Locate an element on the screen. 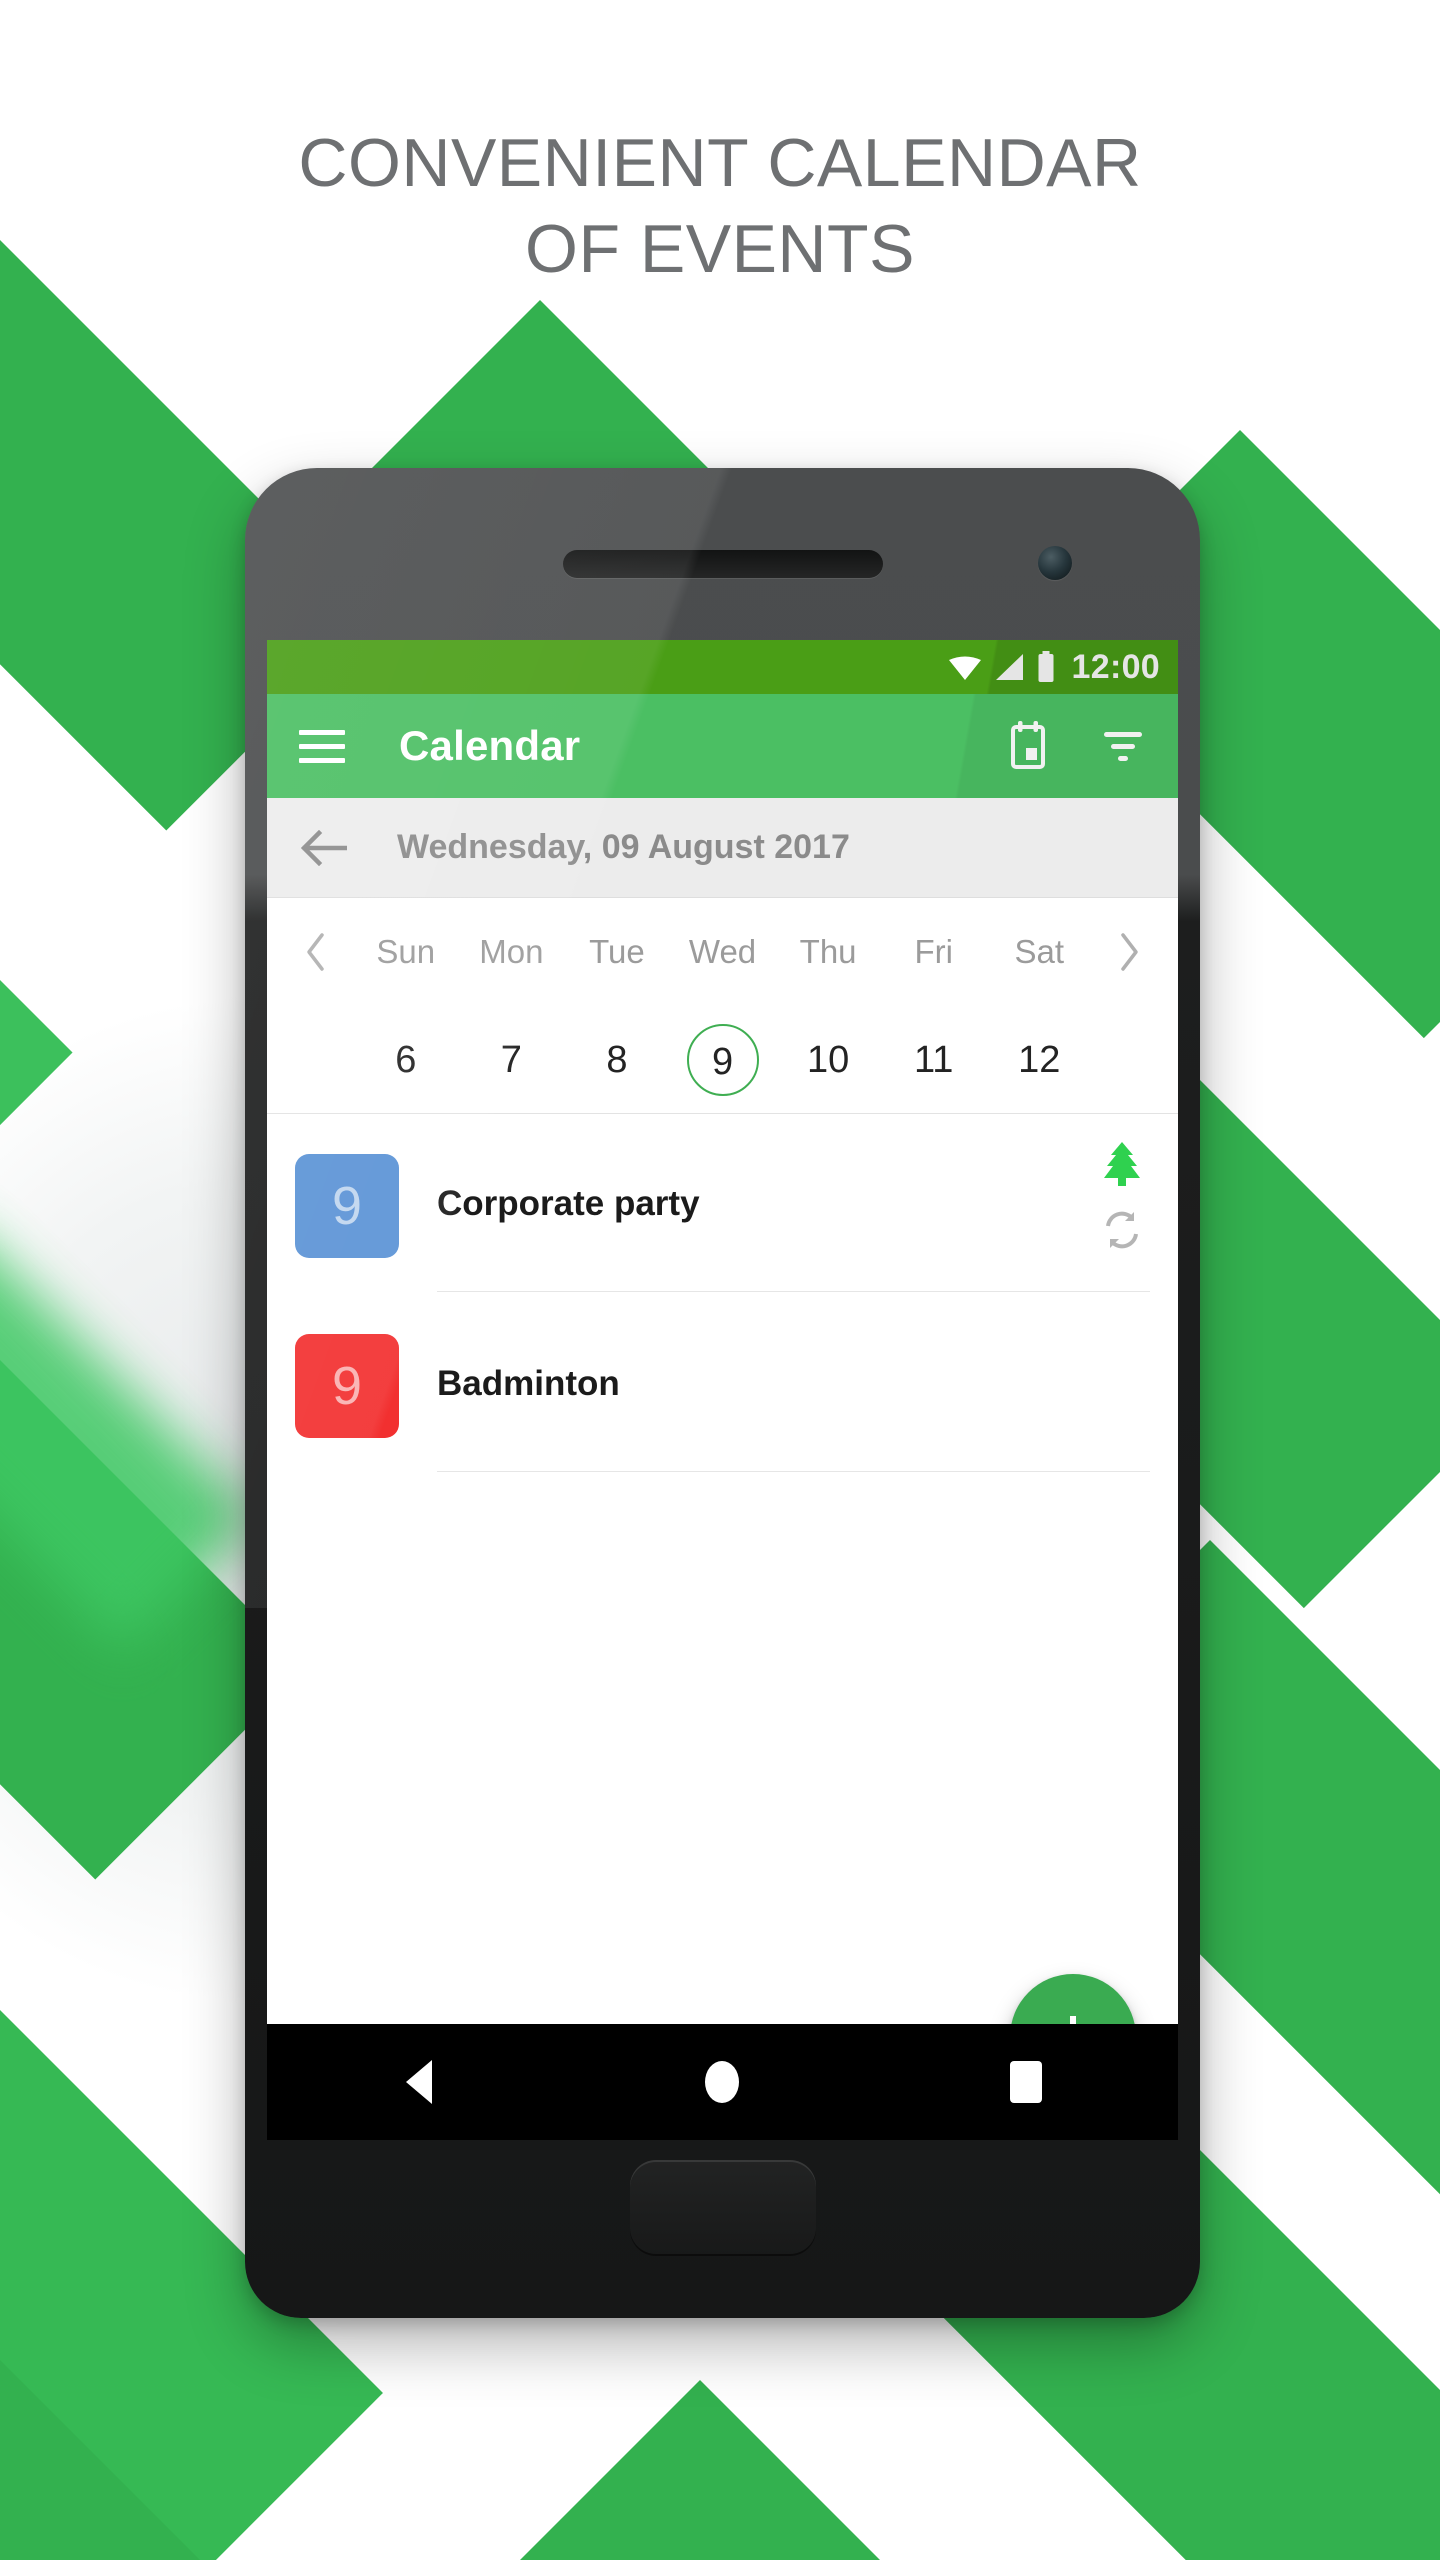 This screenshot has height=2560, width=1440. status-clock: 12:00 is located at coordinates (1115, 666).